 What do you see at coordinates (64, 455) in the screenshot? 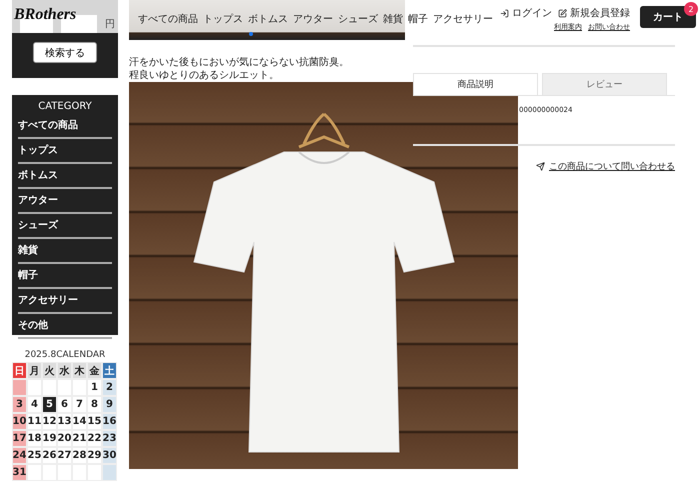
I see `calendar-day: 27` at bounding box center [64, 455].